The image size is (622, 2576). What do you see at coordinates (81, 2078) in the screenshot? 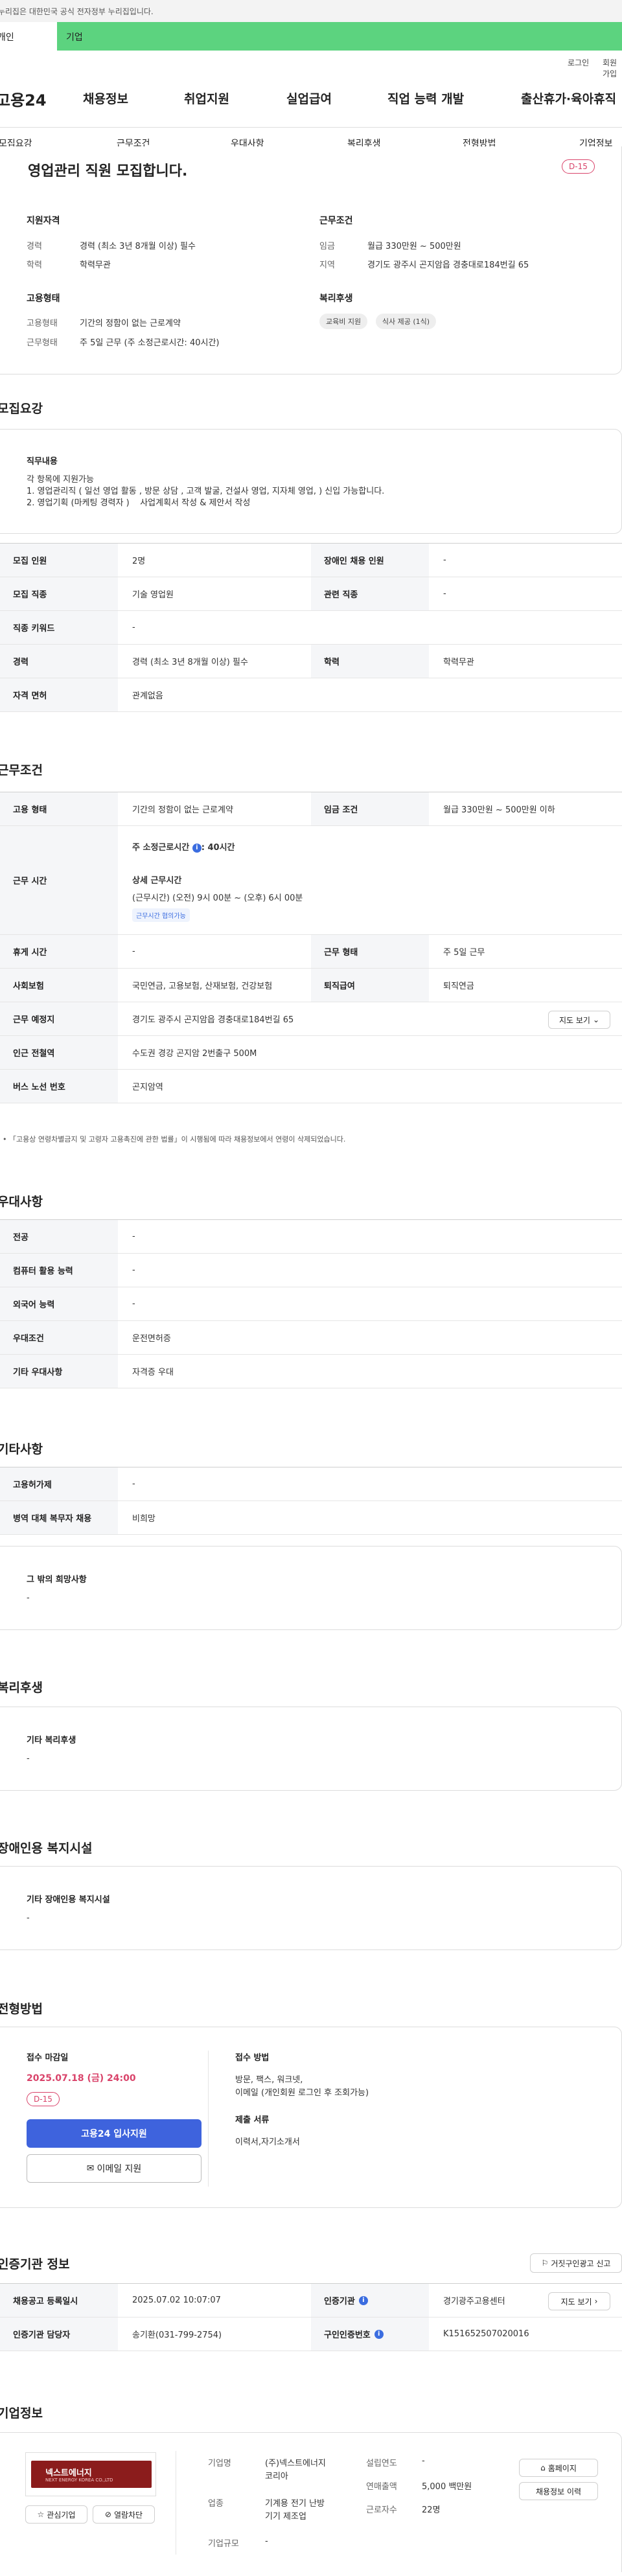
I see `deadline-value: 2025.07.18 (금) 24:00` at bounding box center [81, 2078].